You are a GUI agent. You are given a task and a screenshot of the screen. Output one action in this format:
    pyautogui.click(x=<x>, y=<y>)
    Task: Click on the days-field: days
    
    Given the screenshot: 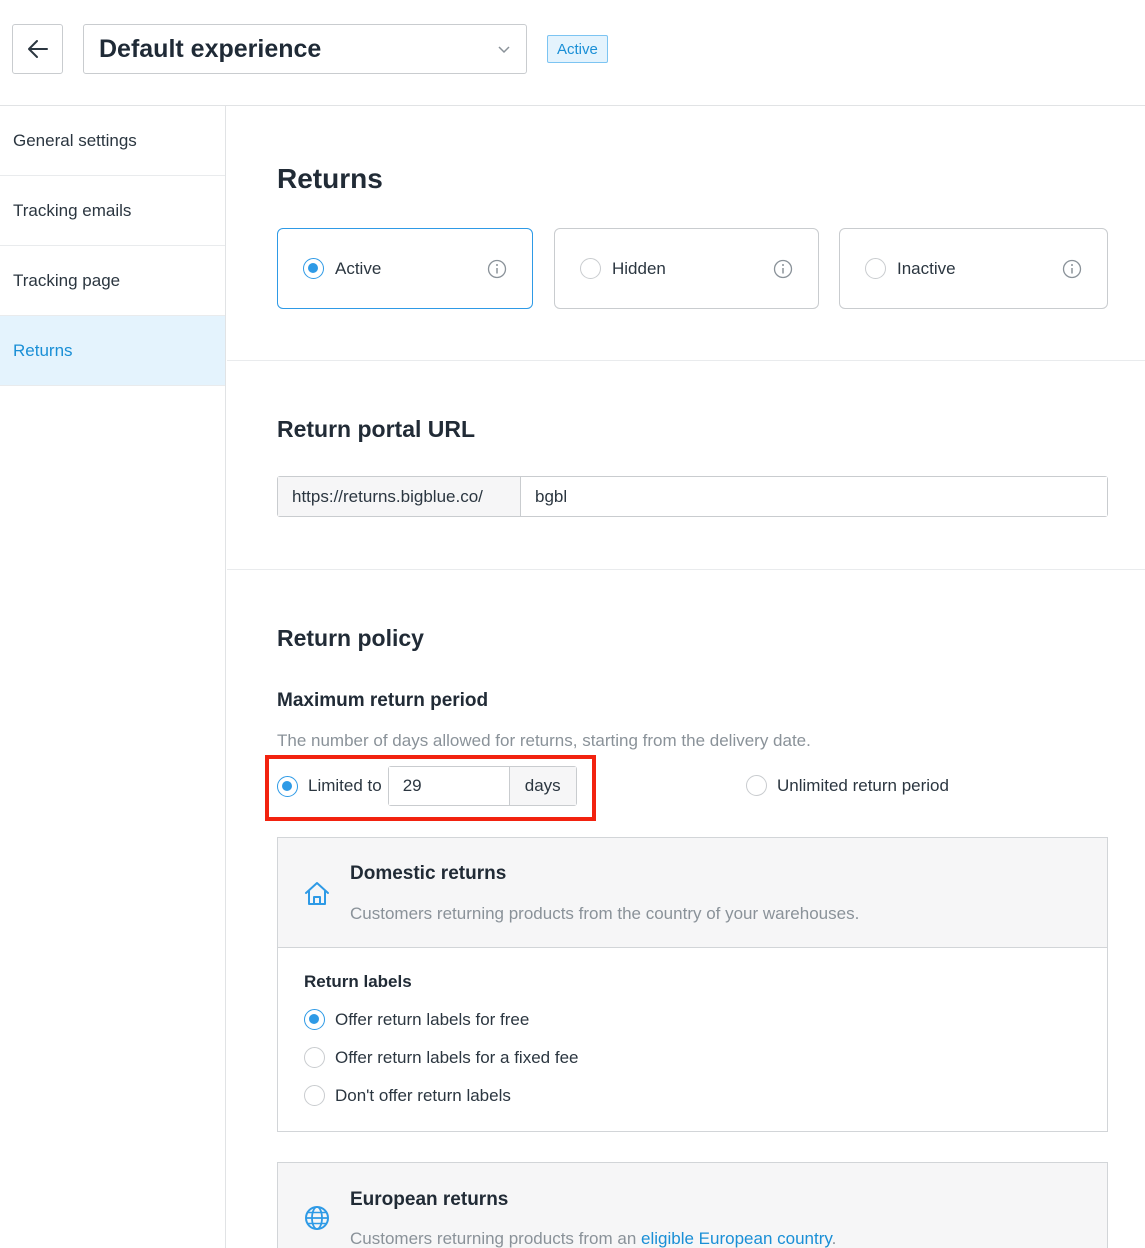 What is the action you would take?
    pyautogui.click(x=482, y=786)
    